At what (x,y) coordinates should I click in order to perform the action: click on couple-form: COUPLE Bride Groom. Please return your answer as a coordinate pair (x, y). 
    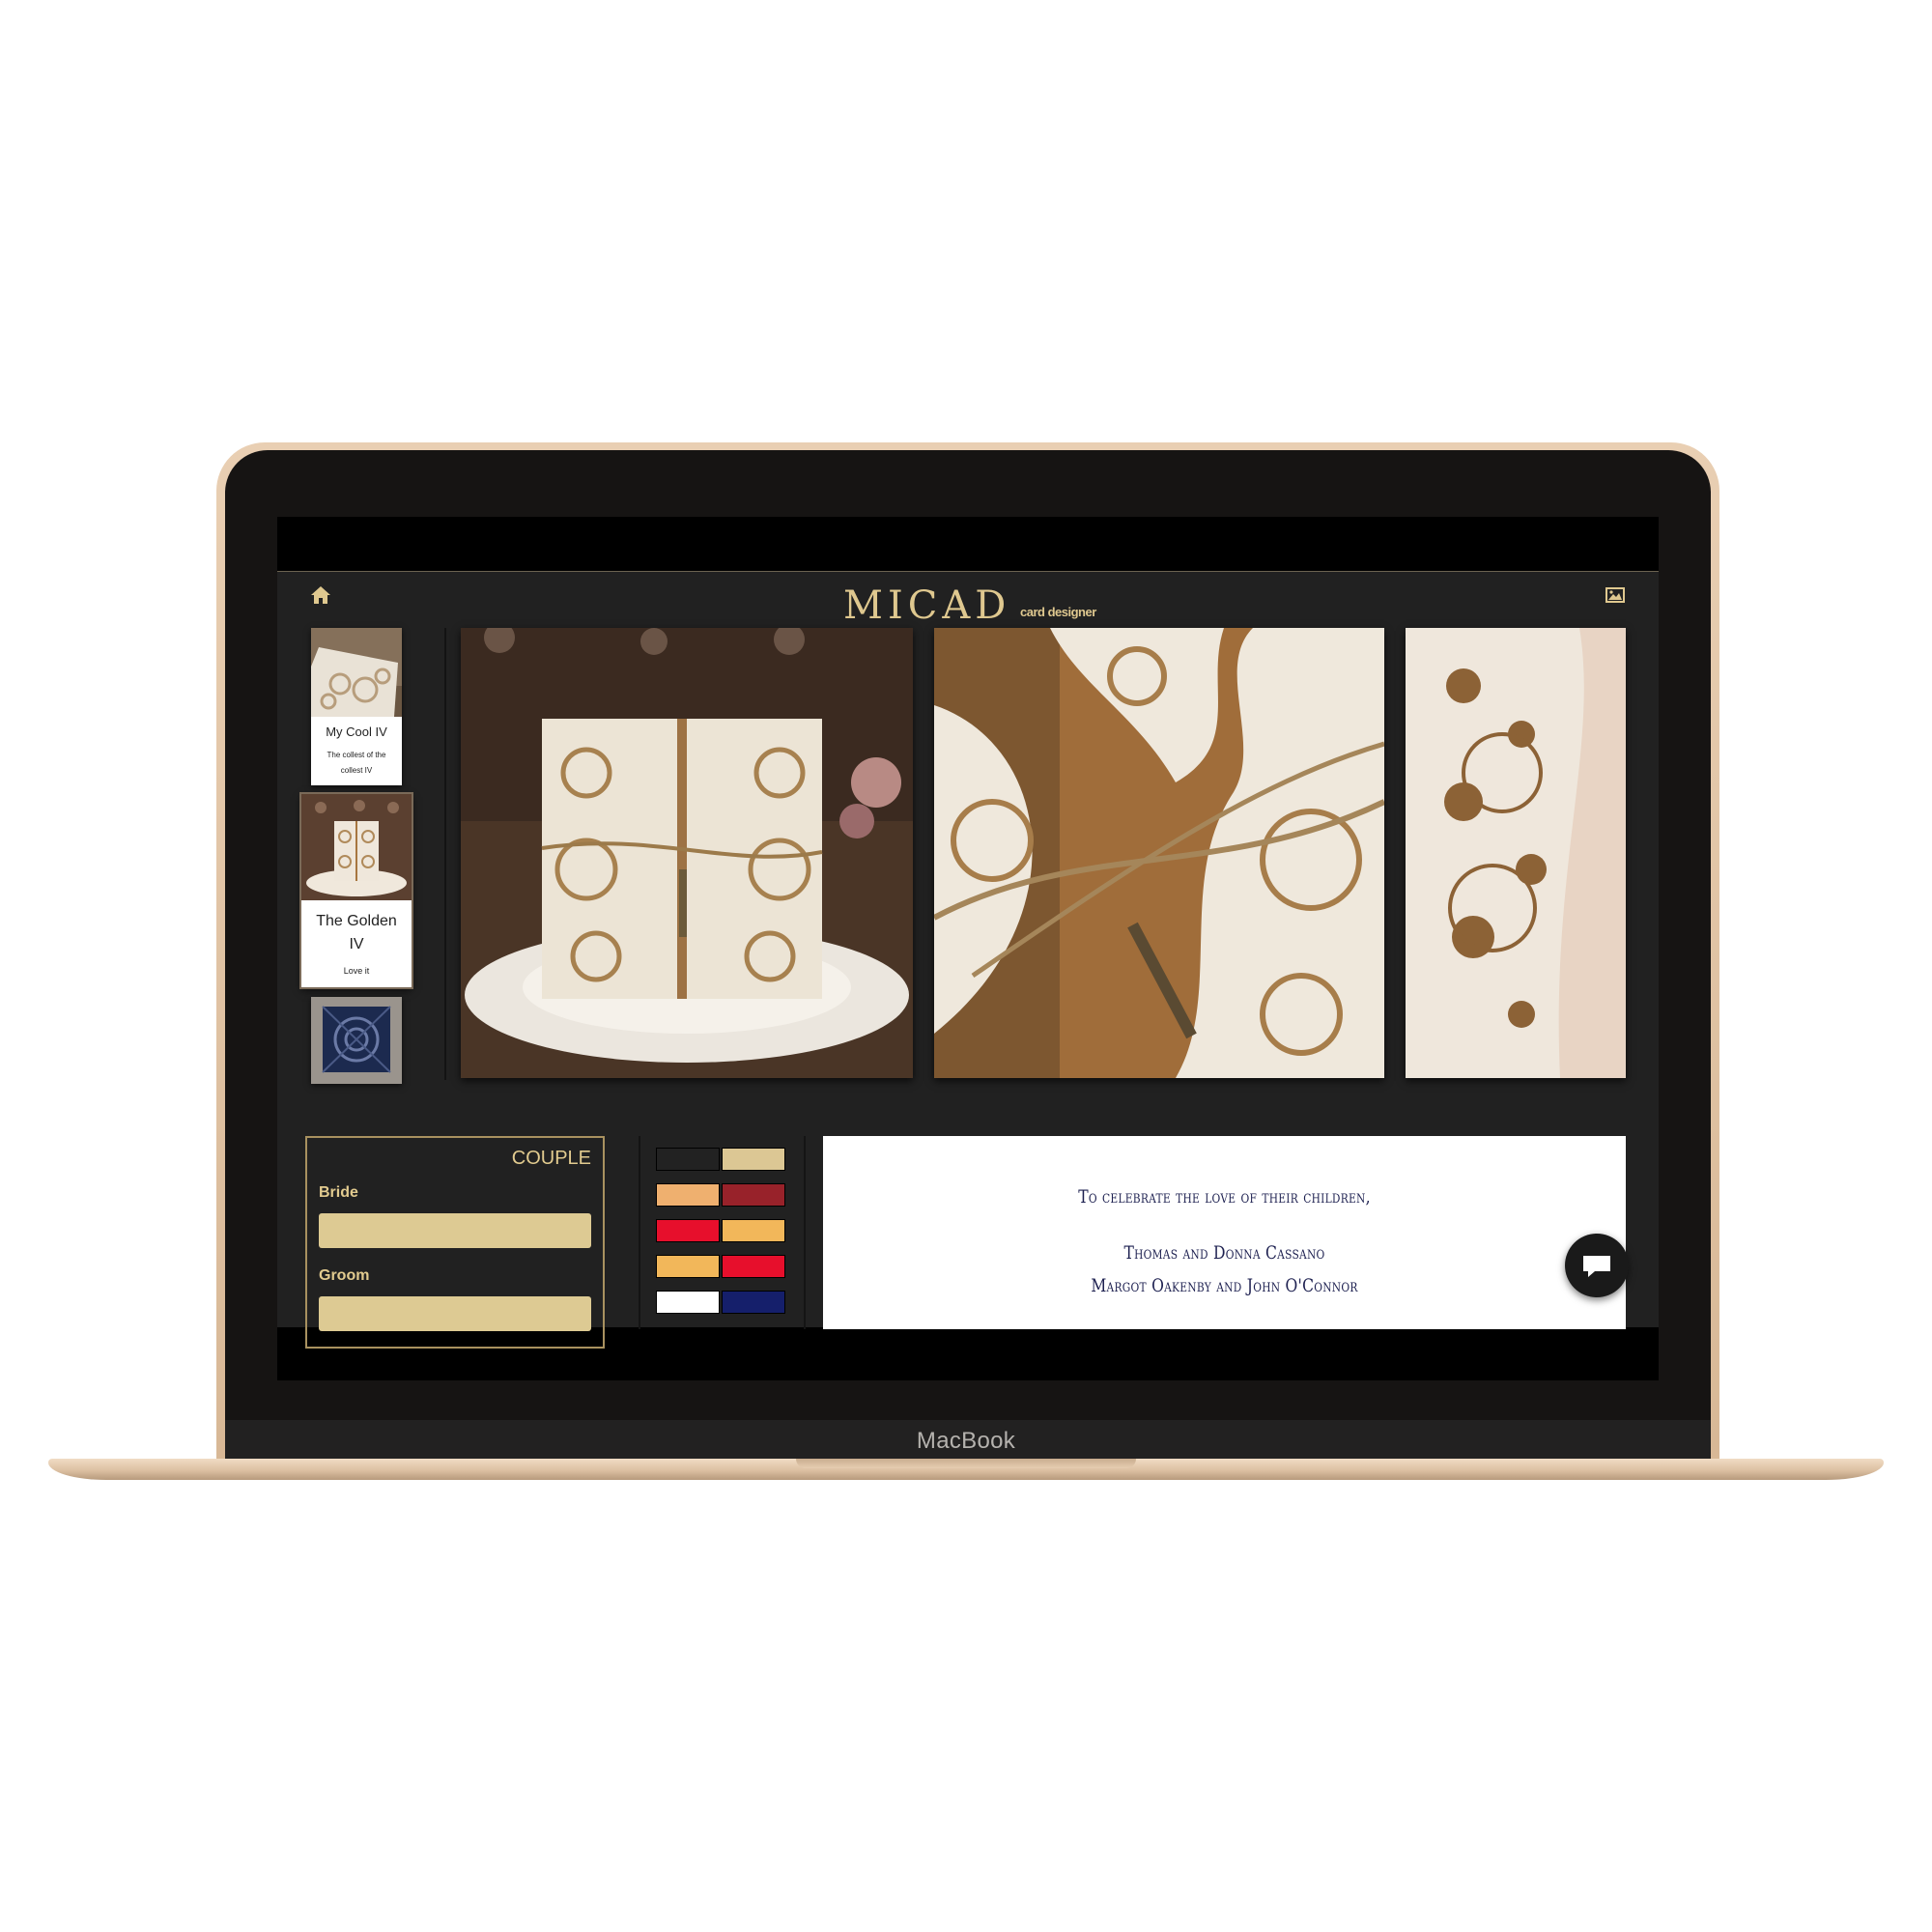
    Looking at the image, I should click on (455, 1242).